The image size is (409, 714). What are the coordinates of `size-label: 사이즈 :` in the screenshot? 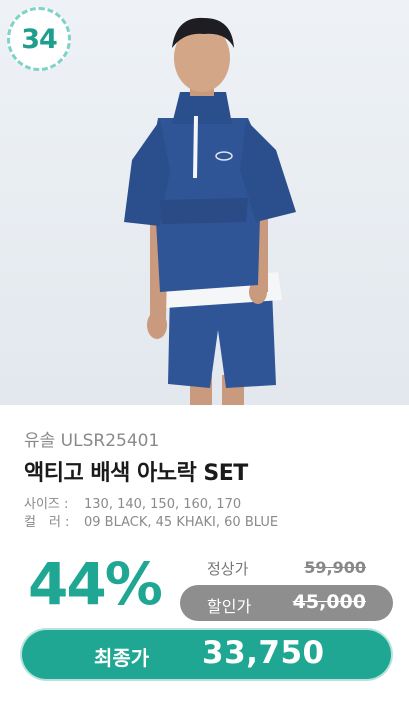 It's located at (46, 504).